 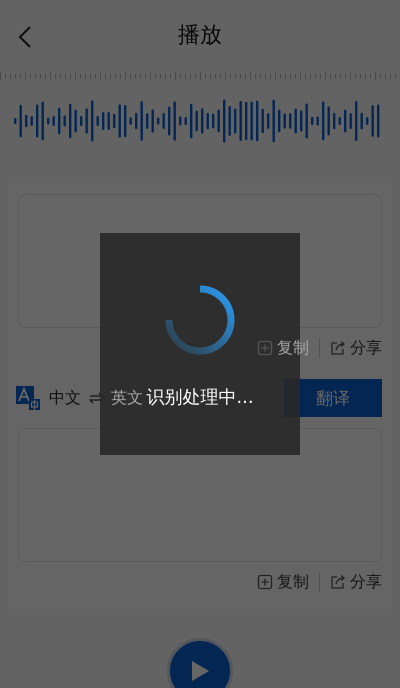 I want to click on page-title: 播放, so click(x=200, y=36).